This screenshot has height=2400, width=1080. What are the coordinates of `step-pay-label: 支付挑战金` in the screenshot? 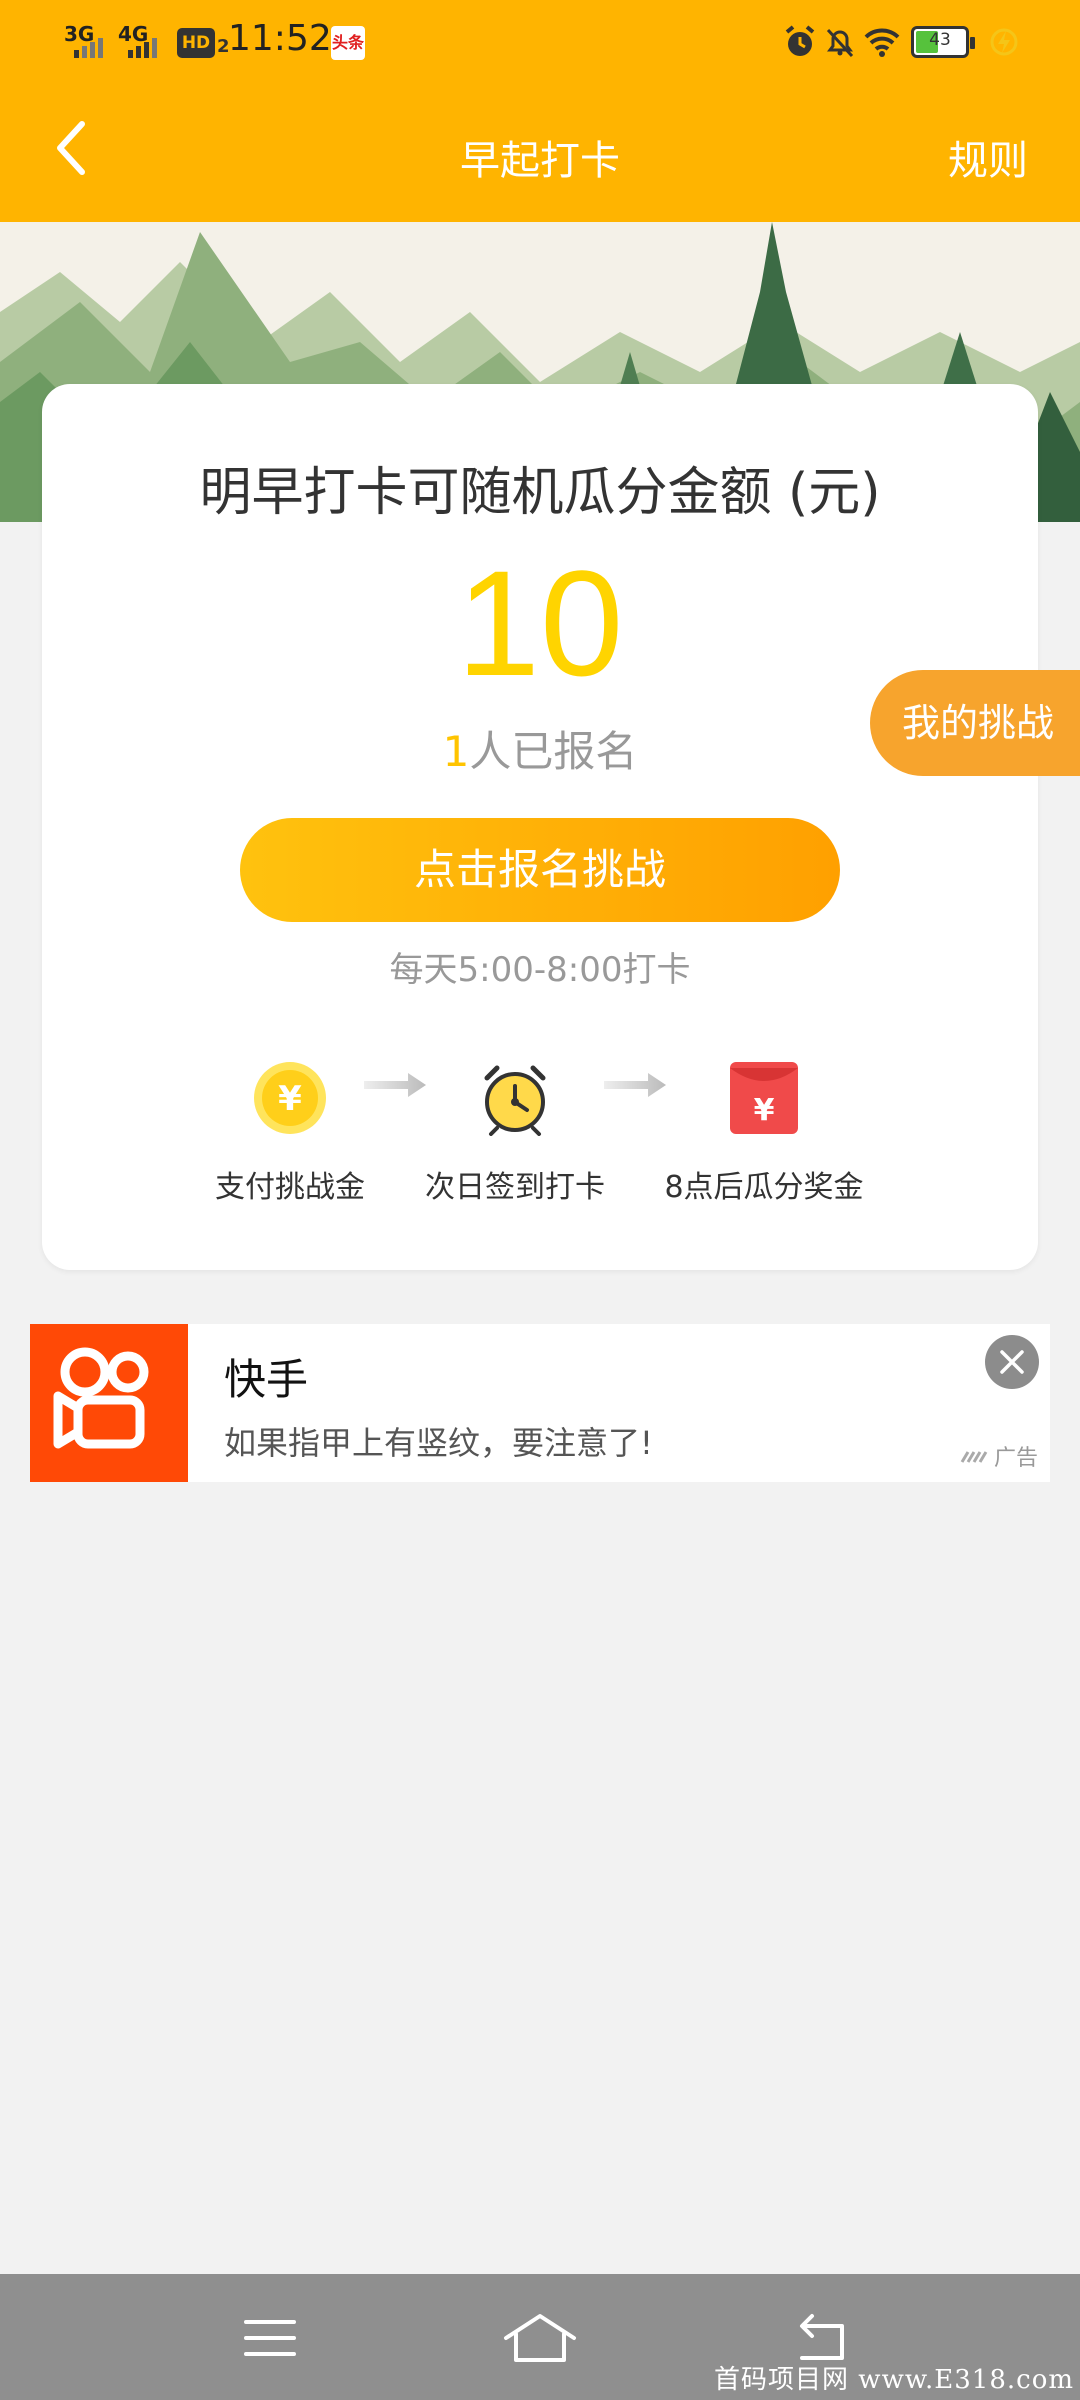 It's located at (290, 1187).